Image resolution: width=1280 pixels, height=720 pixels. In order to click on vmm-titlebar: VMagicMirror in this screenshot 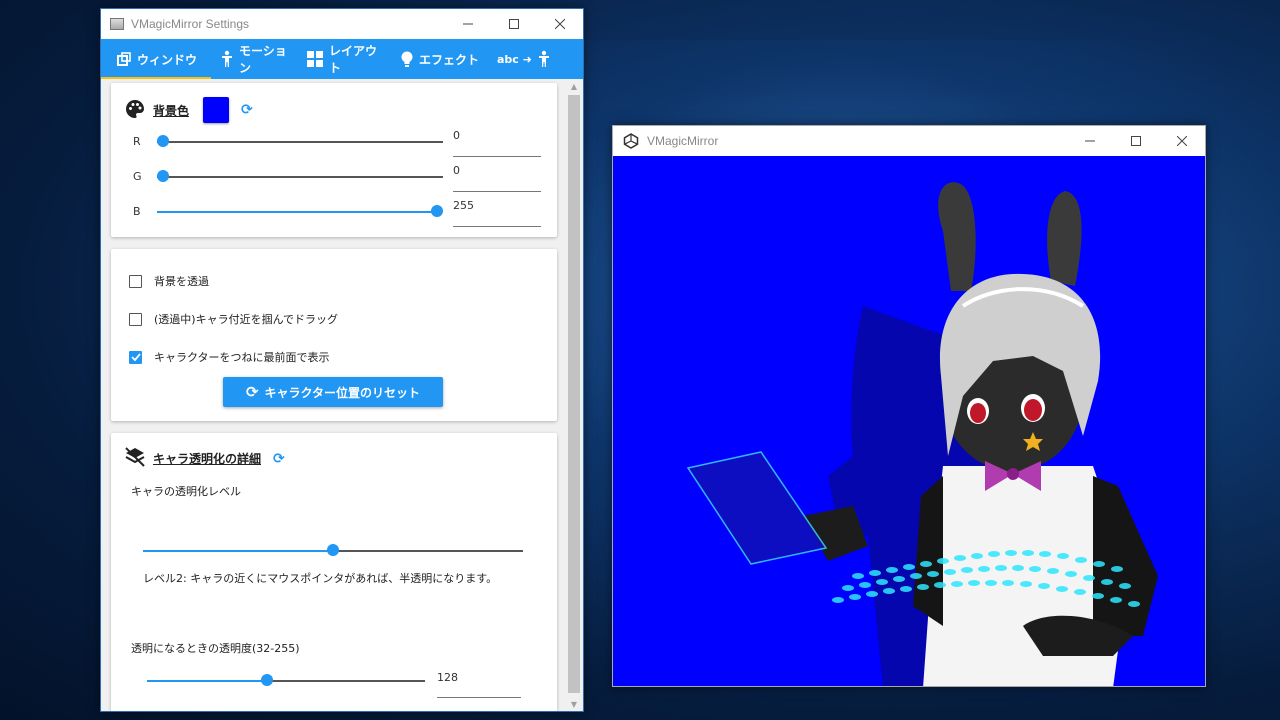, I will do `click(909, 141)`.